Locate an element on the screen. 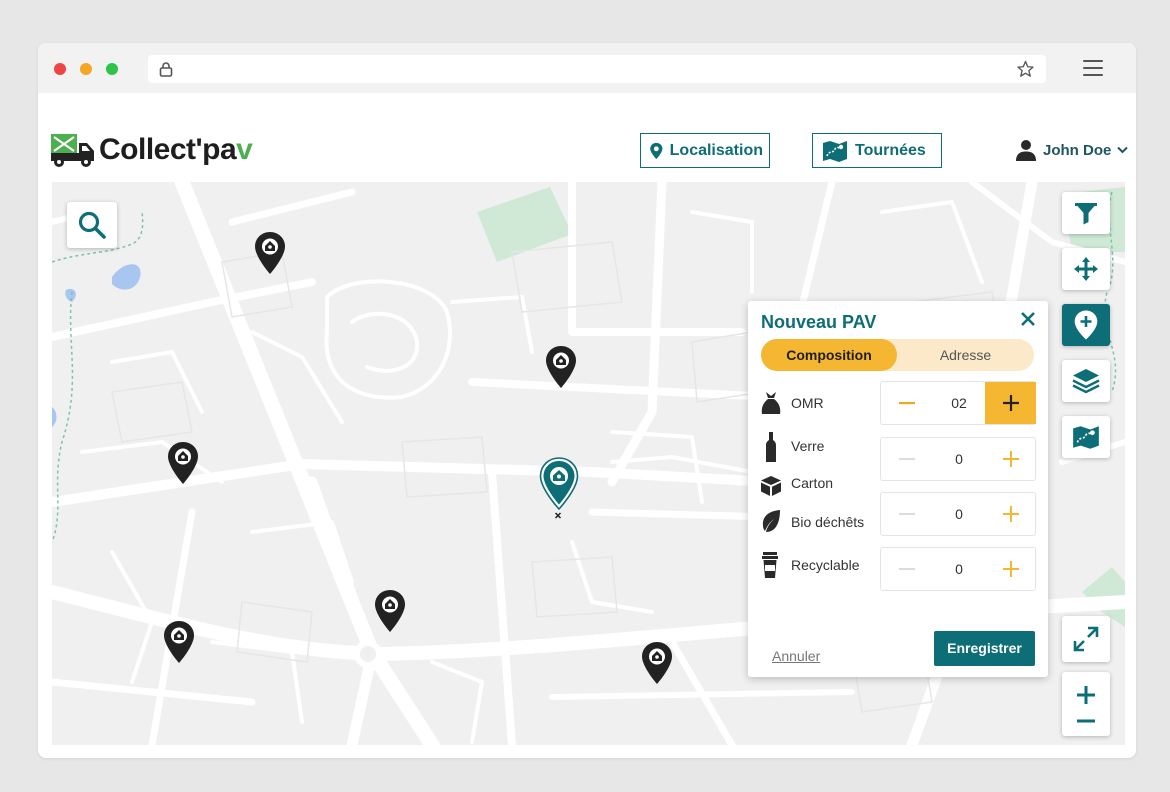 This screenshot has width=1170, height=792. save-button: Enregistrer is located at coordinates (984, 648).